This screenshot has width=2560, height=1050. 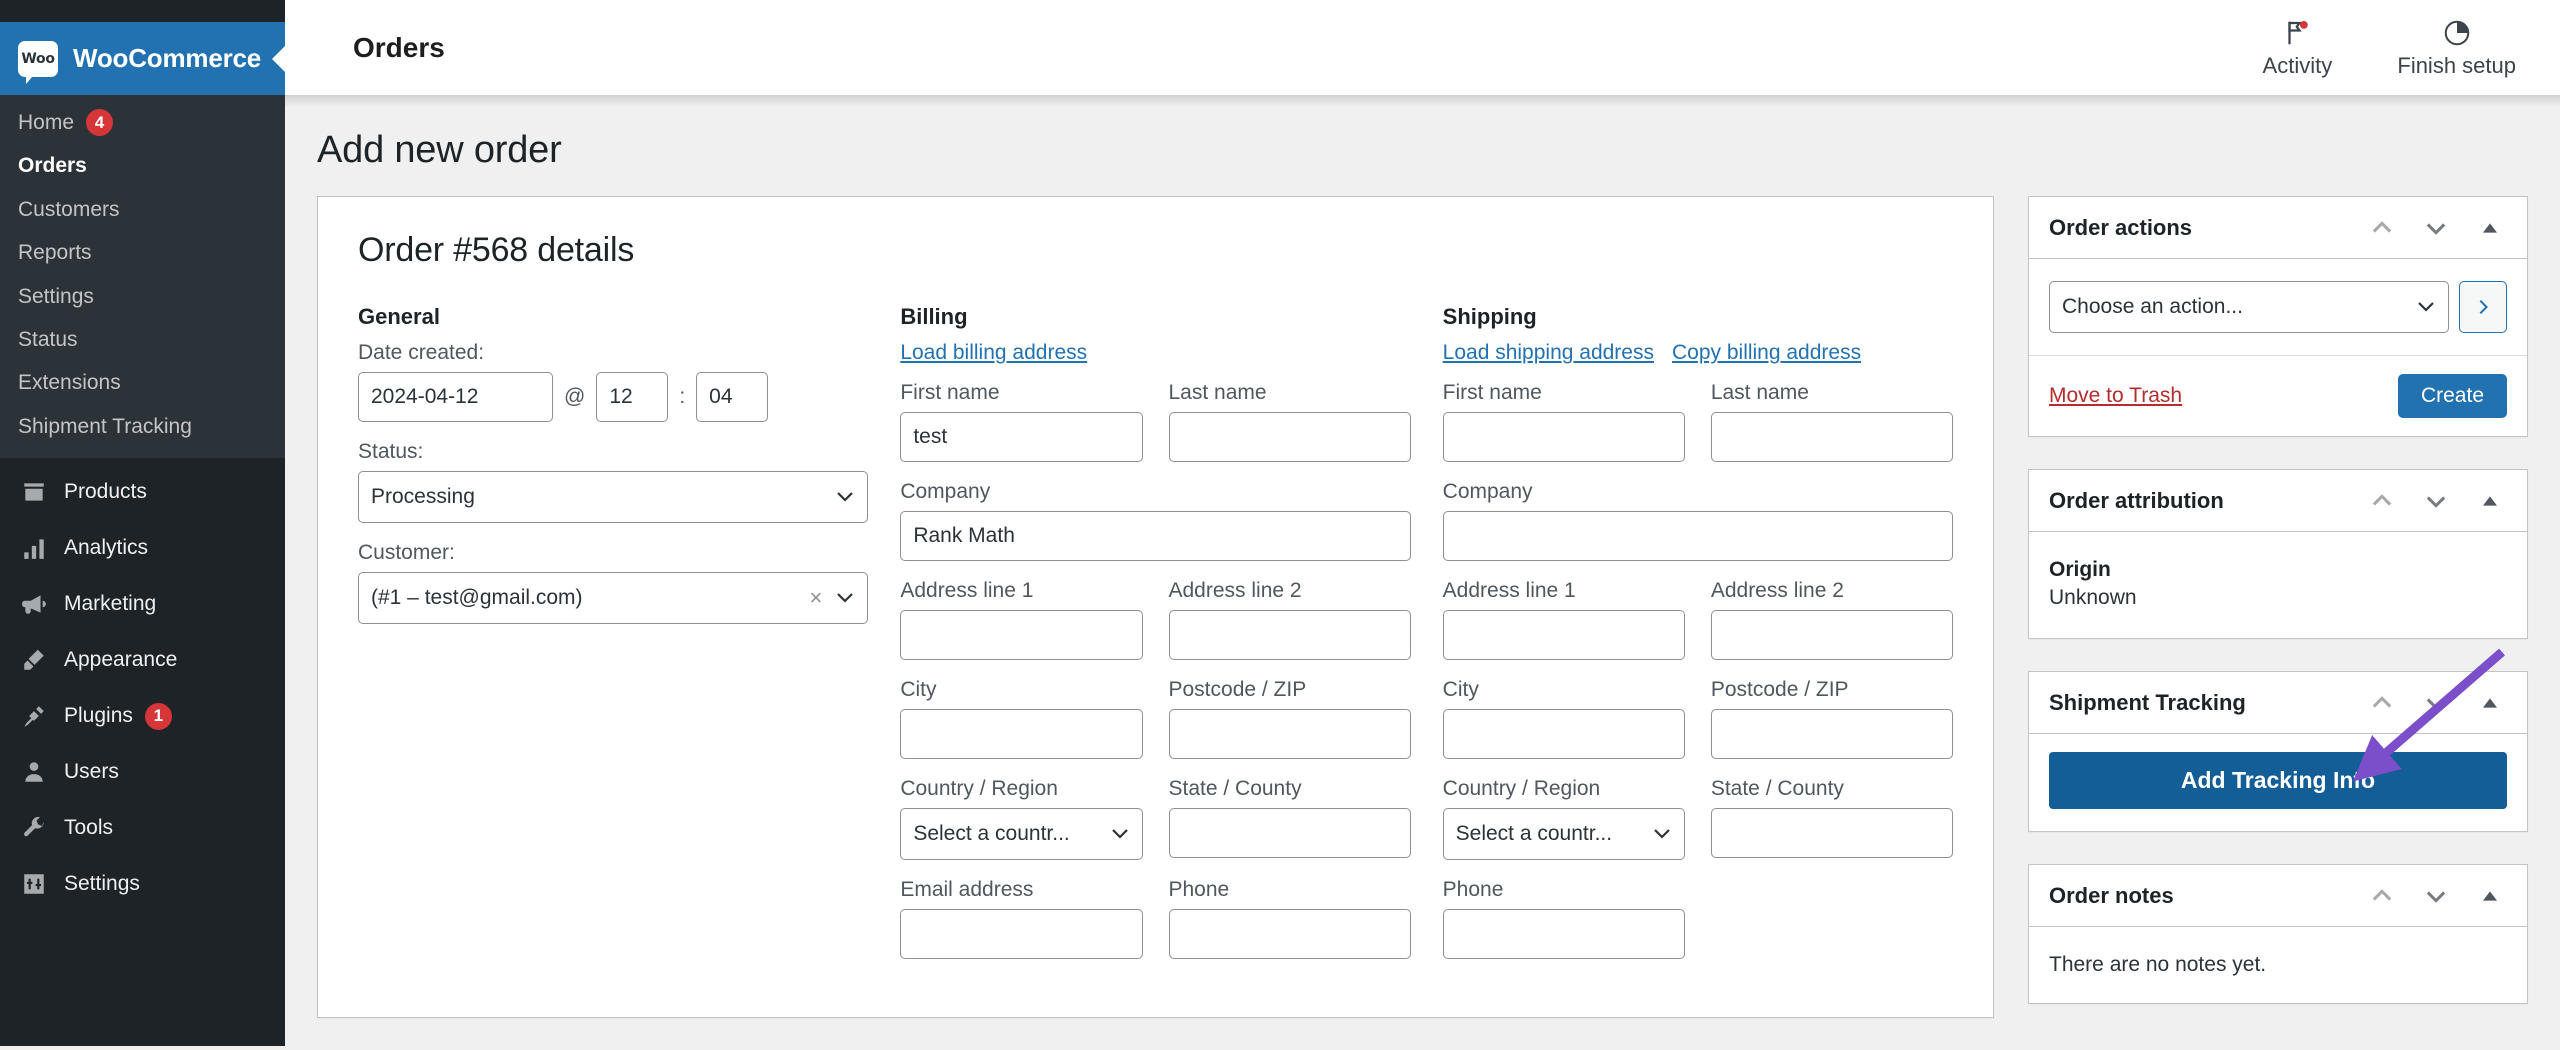 I want to click on shipping-state-label: State / County, so click(x=1777, y=788).